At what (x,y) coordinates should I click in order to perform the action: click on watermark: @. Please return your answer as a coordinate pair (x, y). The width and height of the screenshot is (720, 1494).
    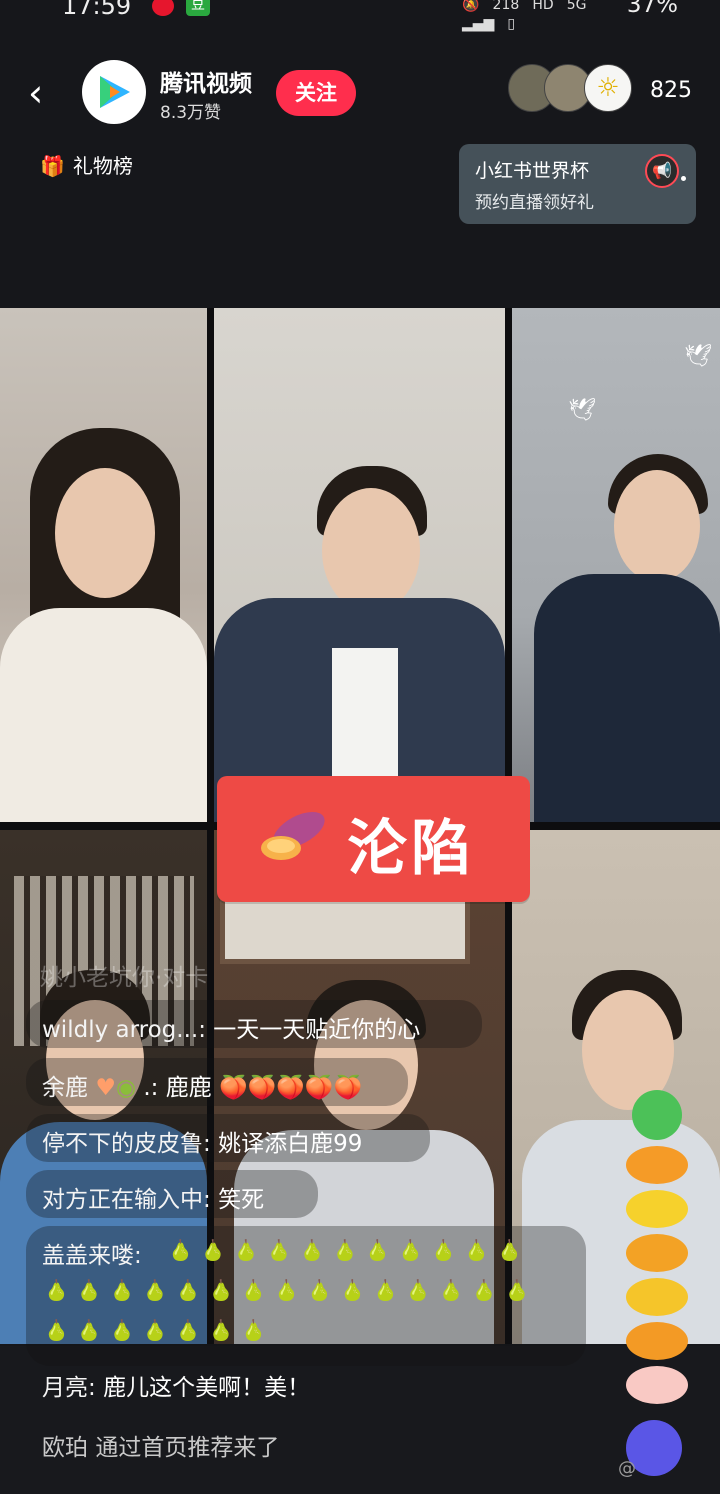
    Looking at the image, I should click on (627, 1468).